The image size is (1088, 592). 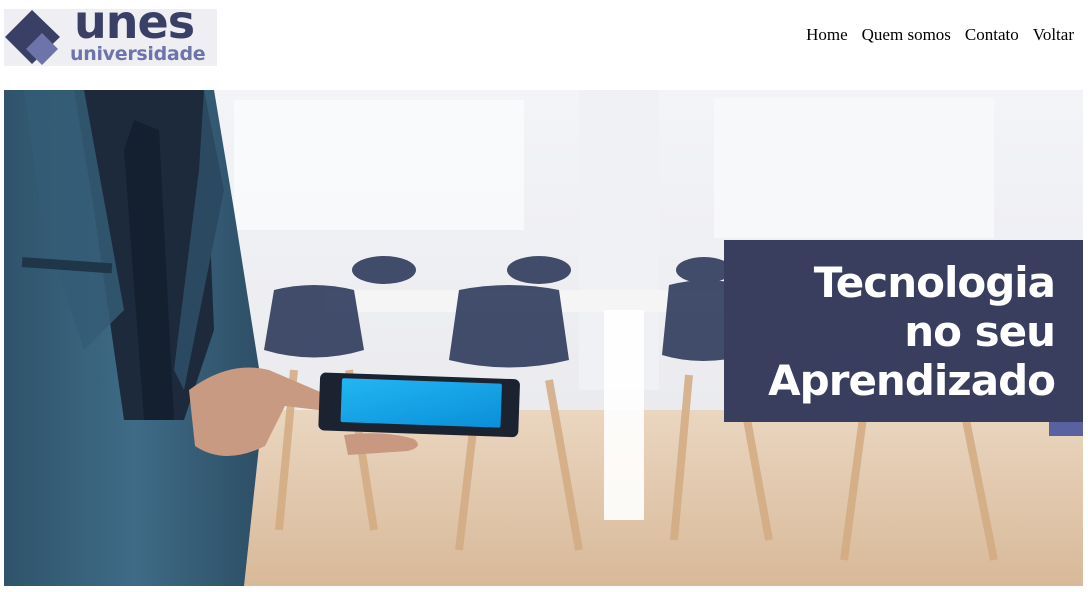 What do you see at coordinates (992, 35) in the screenshot?
I see `nav-contato-link: Contato` at bounding box center [992, 35].